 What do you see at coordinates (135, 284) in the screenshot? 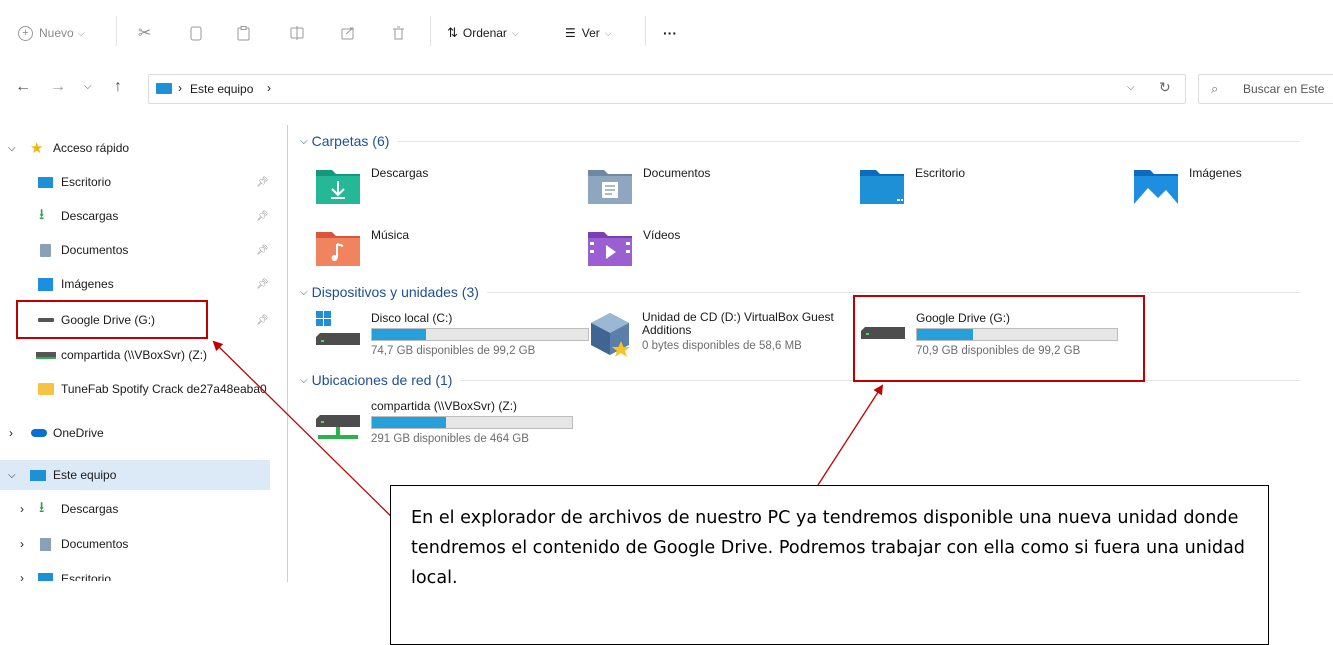
I see `sidebar-item-imagenes: Imágenes 📌︎` at bounding box center [135, 284].